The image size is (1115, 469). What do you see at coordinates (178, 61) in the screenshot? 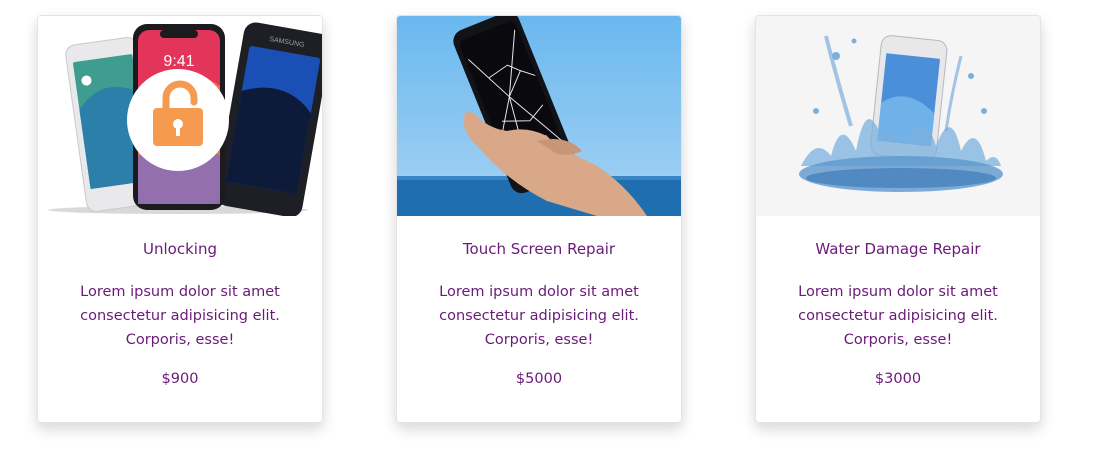
I see `phone-time-text: 9:41` at bounding box center [178, 61].